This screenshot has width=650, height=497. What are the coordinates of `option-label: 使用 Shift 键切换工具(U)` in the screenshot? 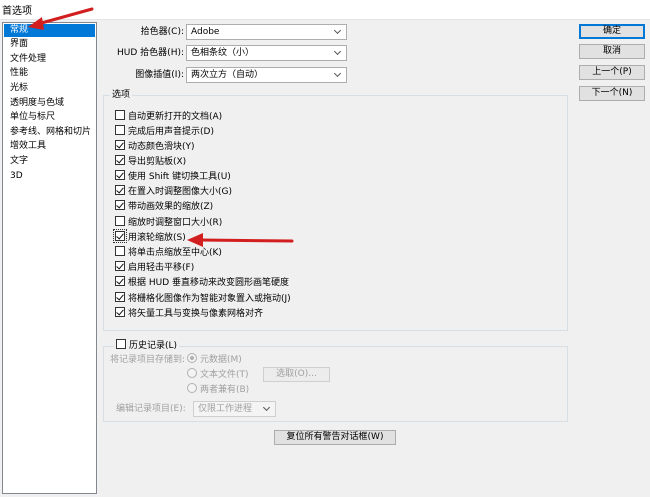 It's located at (179, 177).